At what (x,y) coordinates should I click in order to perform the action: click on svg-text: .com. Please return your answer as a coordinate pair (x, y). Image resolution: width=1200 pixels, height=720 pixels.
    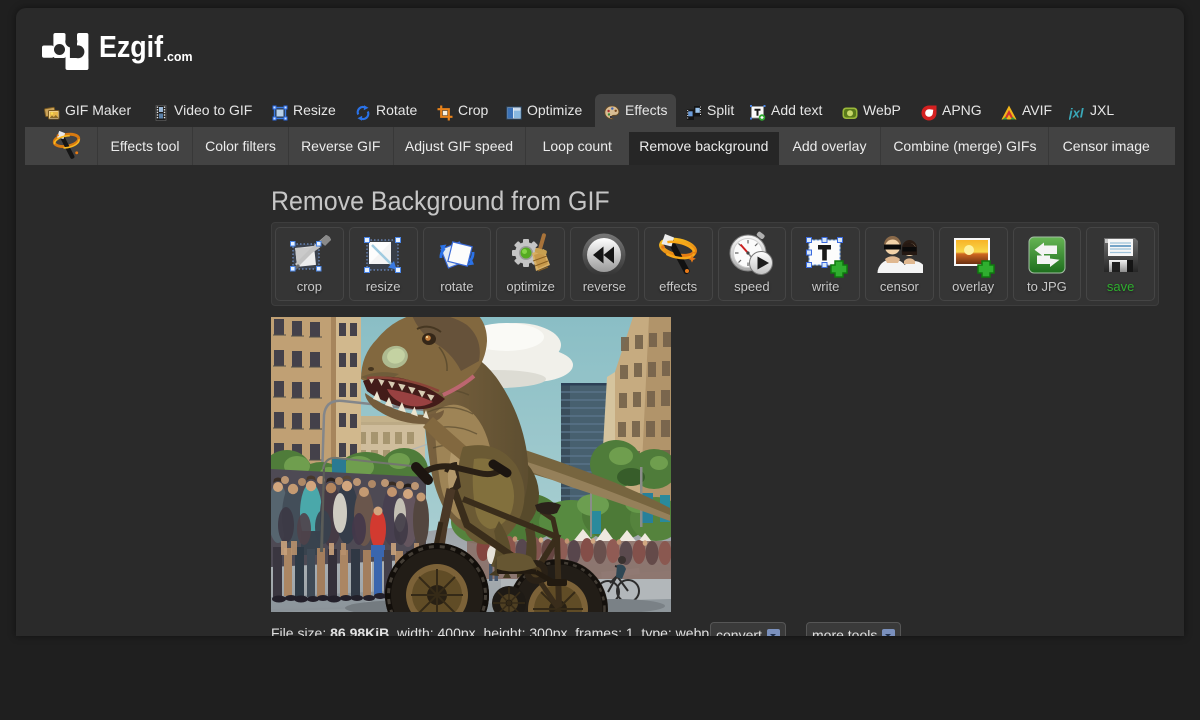
    Looking at the image, I should click on (178, 57).